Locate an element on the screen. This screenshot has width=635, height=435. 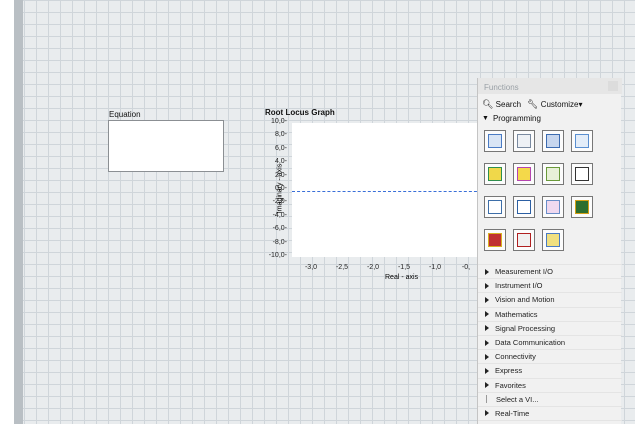
palette-category-label: Real-Time is located at coordinates (512, 413).